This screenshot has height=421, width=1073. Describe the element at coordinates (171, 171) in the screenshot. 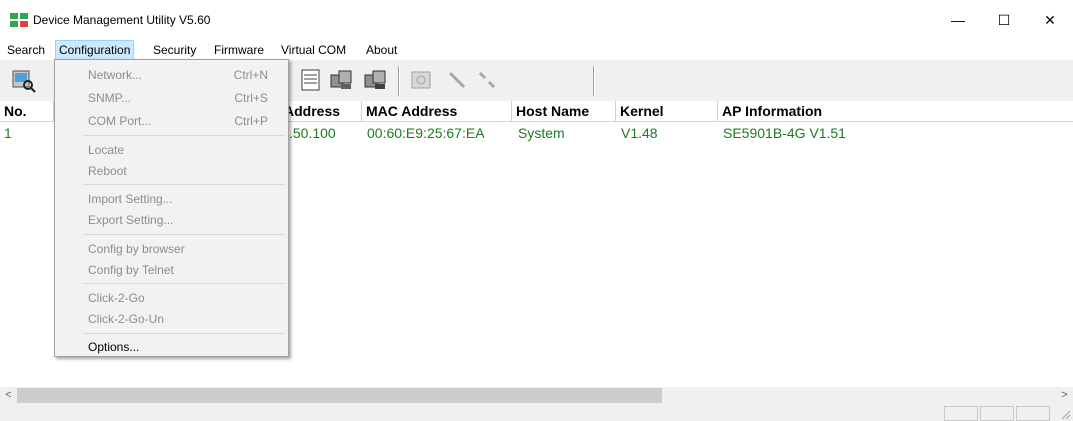

I see `menu-item-reboot: Reboot` at that location.